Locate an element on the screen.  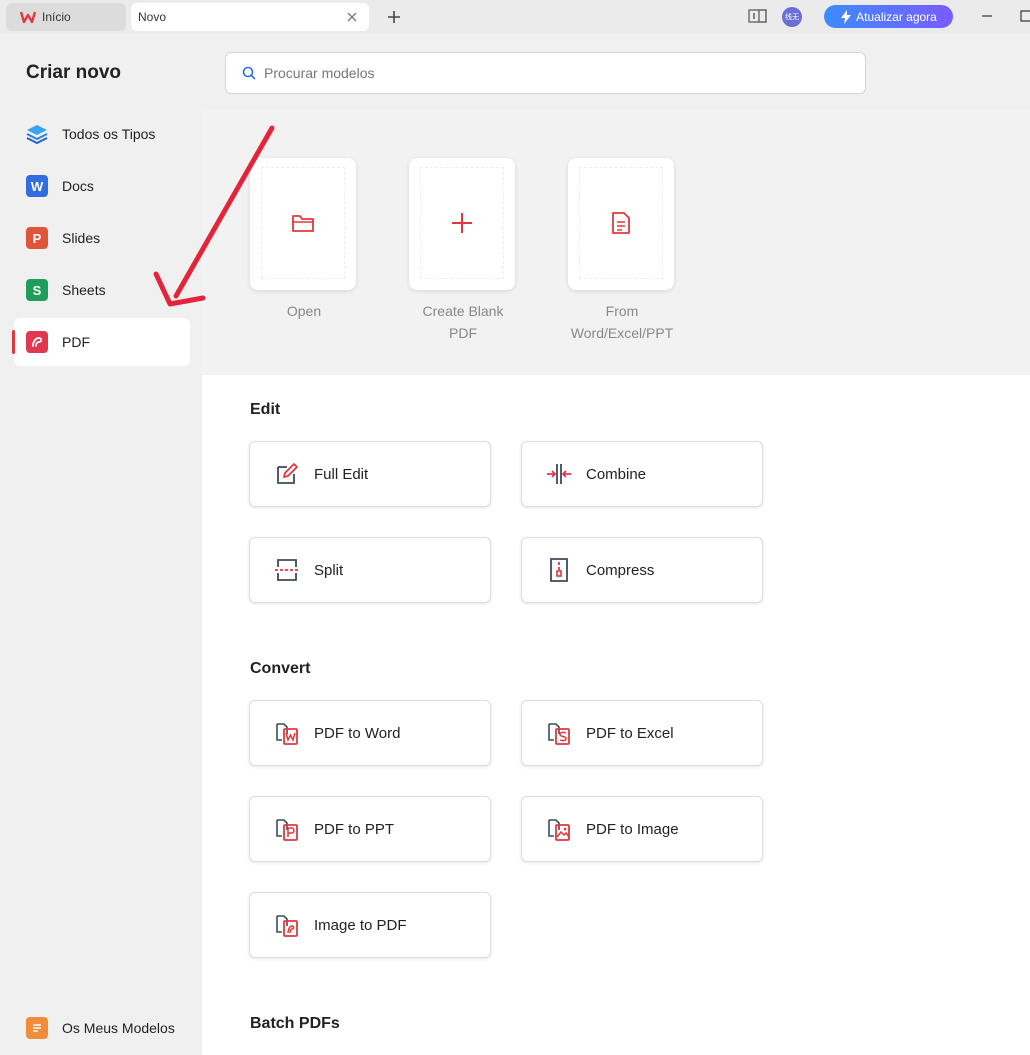
templates-icon is located at coordinates (37, 1028).